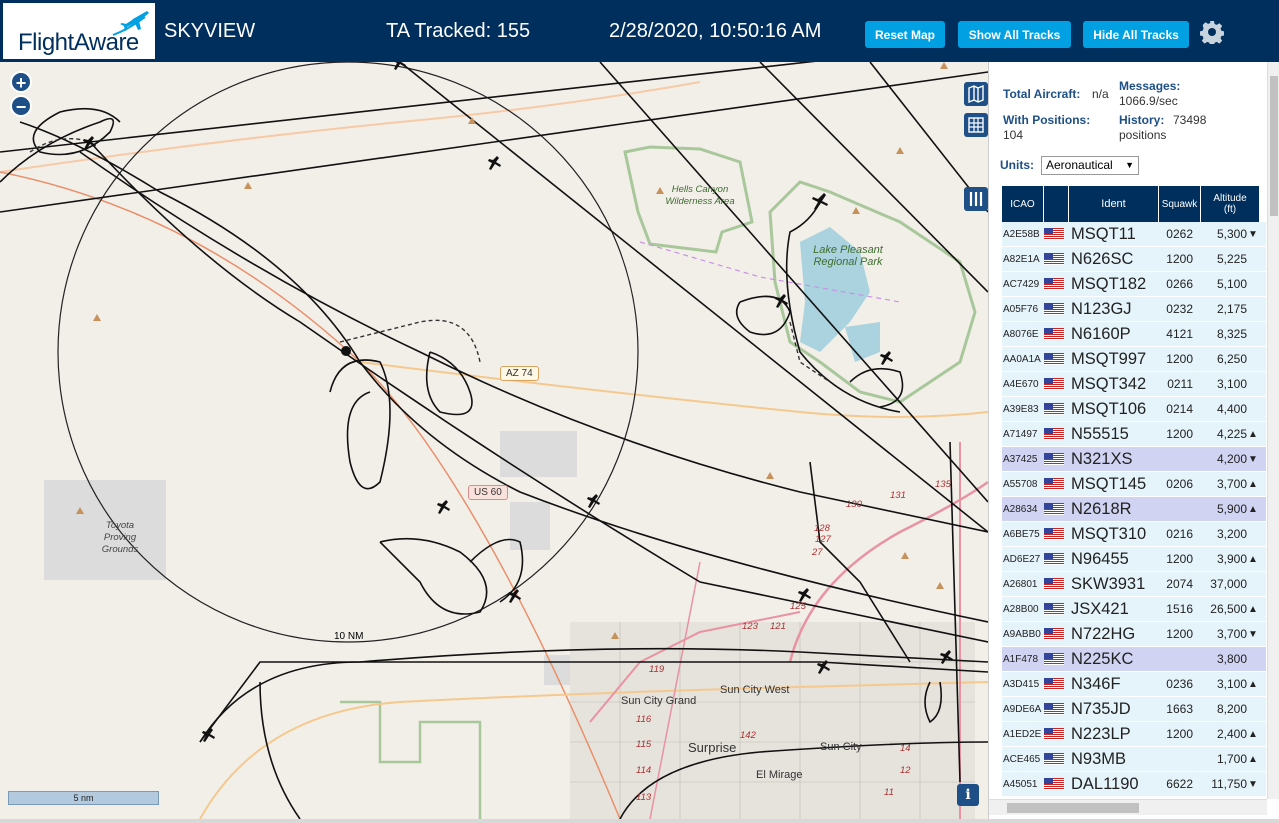 This screenshot has height=823, width=1279. I want to click on table-row: A45051 DAL1190 6622 11,750 ▼, so click(1134, 784).